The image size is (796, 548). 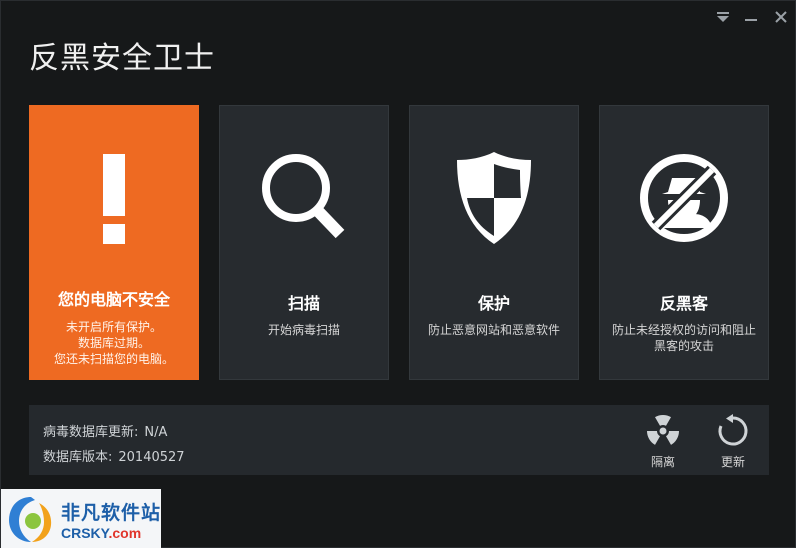 What do you see at coordinates (114, 198) in the screenshot?
I see `exclamation-icon` at bounding box center [114, 198].